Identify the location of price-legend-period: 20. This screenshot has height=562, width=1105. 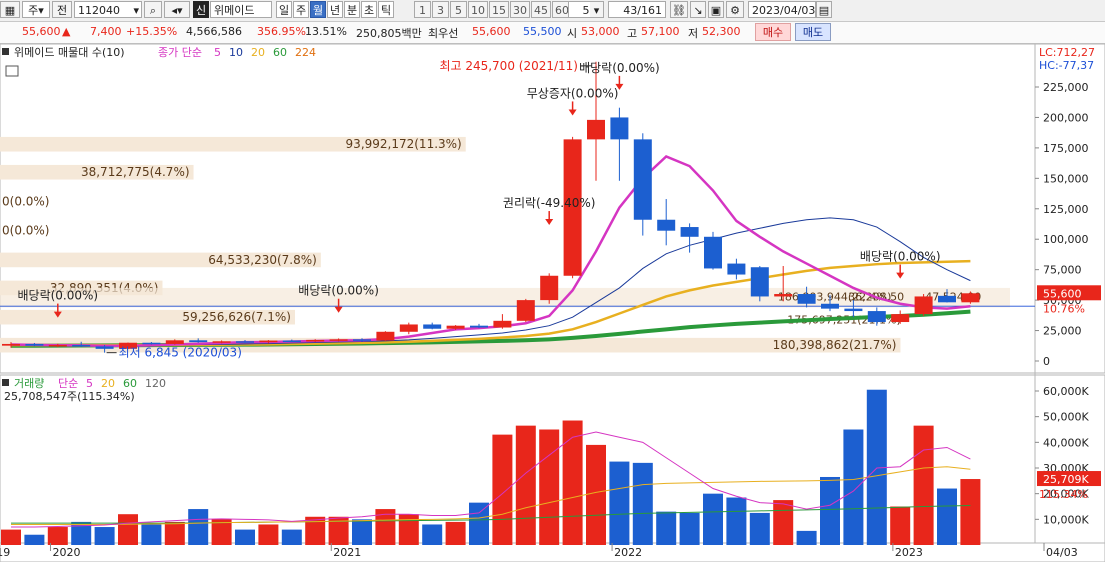
(258, 52).